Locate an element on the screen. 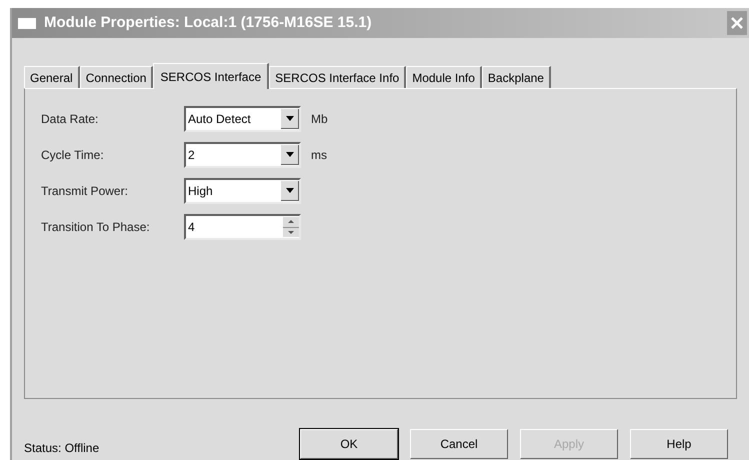  tab: Backplane is located at coordinates (516, 77).